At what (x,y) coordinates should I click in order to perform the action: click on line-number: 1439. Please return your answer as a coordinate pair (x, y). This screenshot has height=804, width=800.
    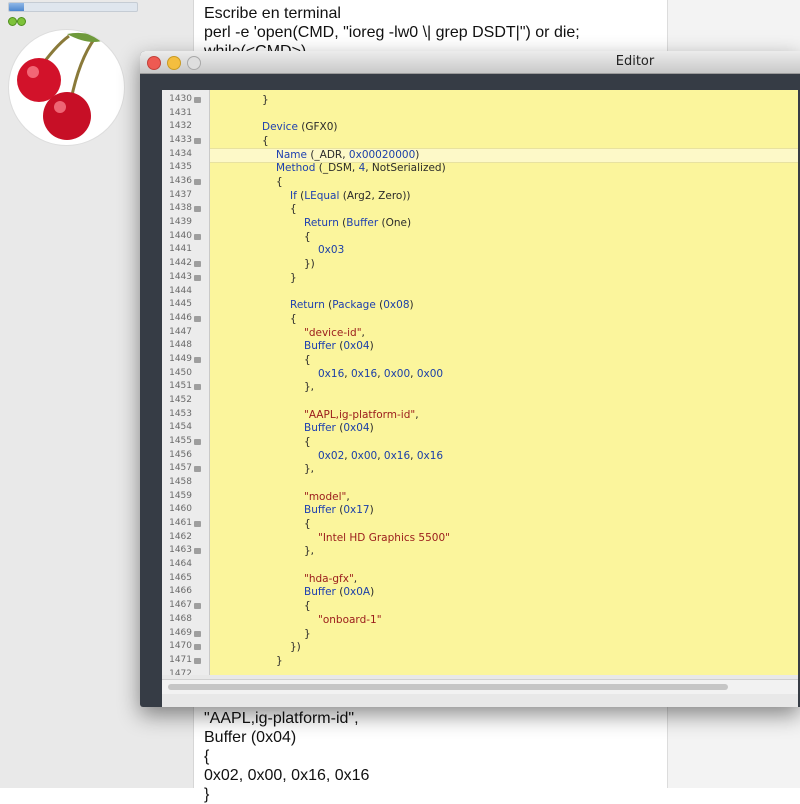
    Looking at the image, I should click on (180, 222).